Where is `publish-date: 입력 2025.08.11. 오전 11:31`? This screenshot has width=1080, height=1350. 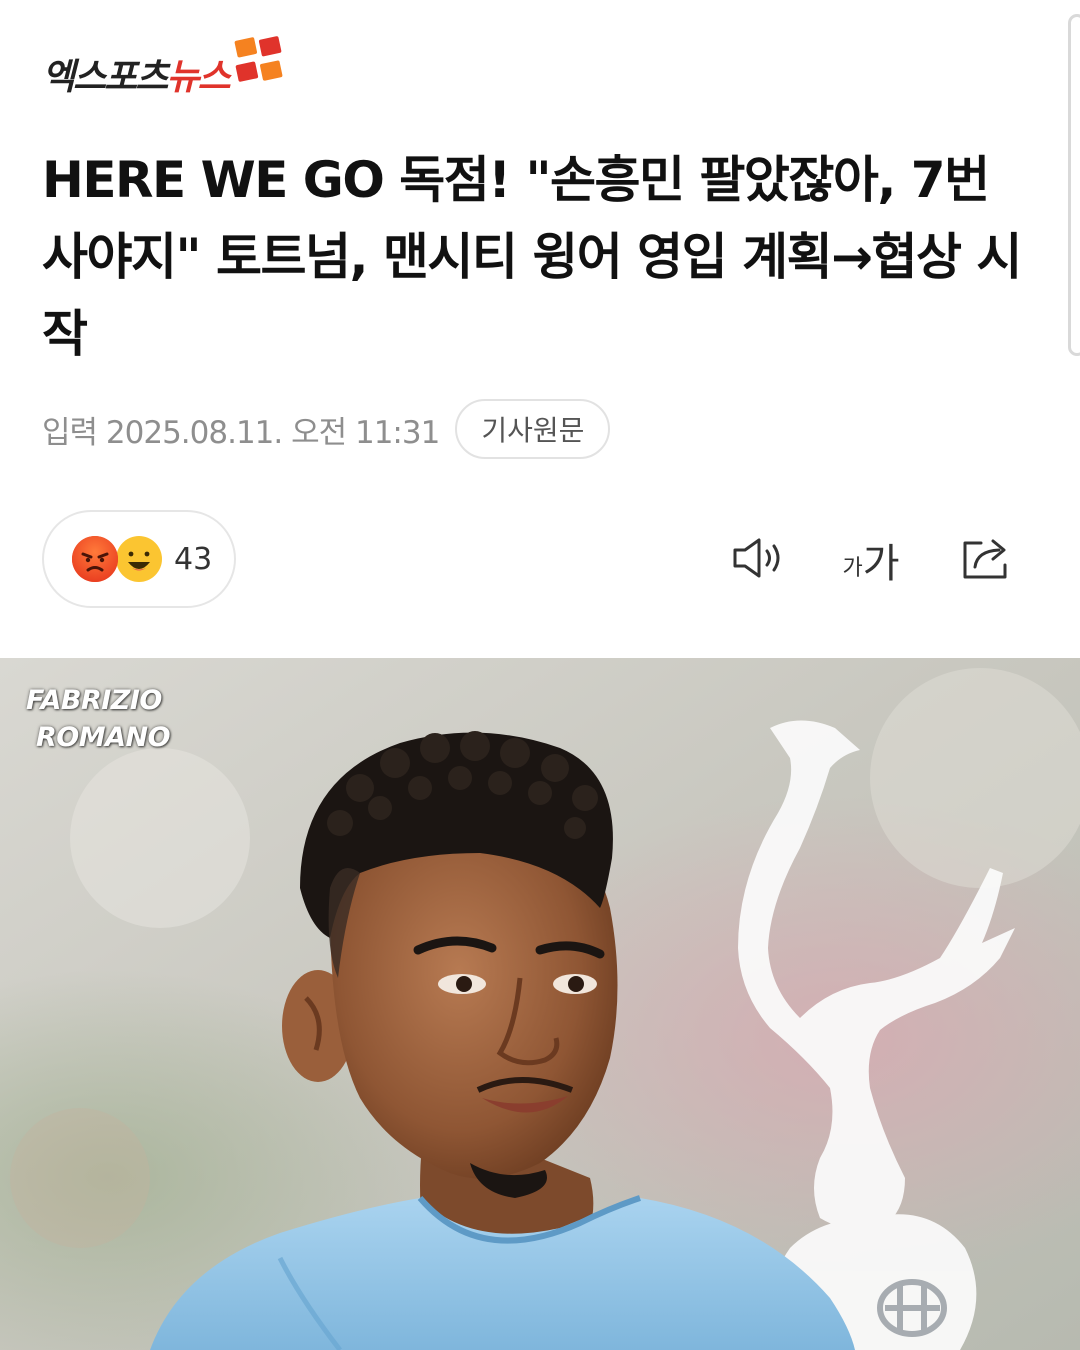
publish-date: 입력 2025.08.11. 오전 11:31 is located at coordinates (241, 432).